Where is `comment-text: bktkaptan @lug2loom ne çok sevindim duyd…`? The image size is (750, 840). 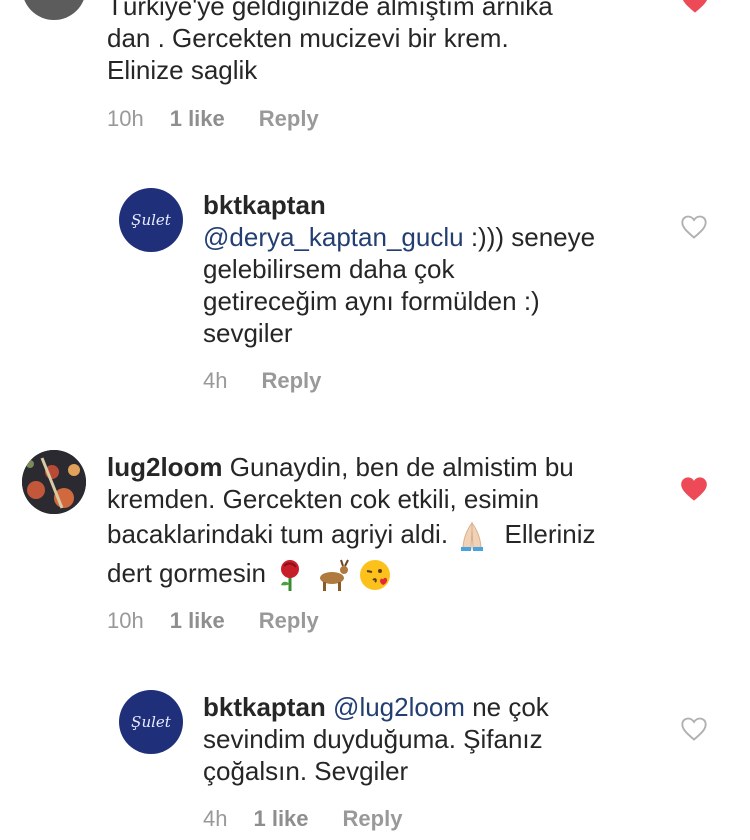 comment-text: bktkaptan @lug2loom ne çok sevindim duyd… is located at coordinates (376, 739).